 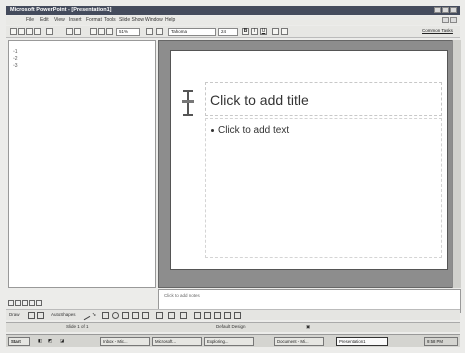 What do you see at coordinates (453, 20) in the screenshot?
I see `doc-close-button` at bounding box center [453, 20].